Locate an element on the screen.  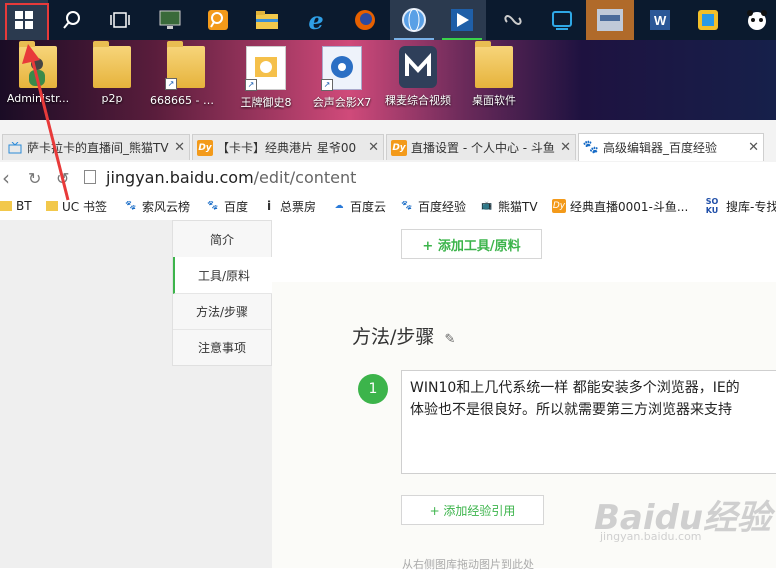
fan-app-icon is located at coordinates (513, 20).